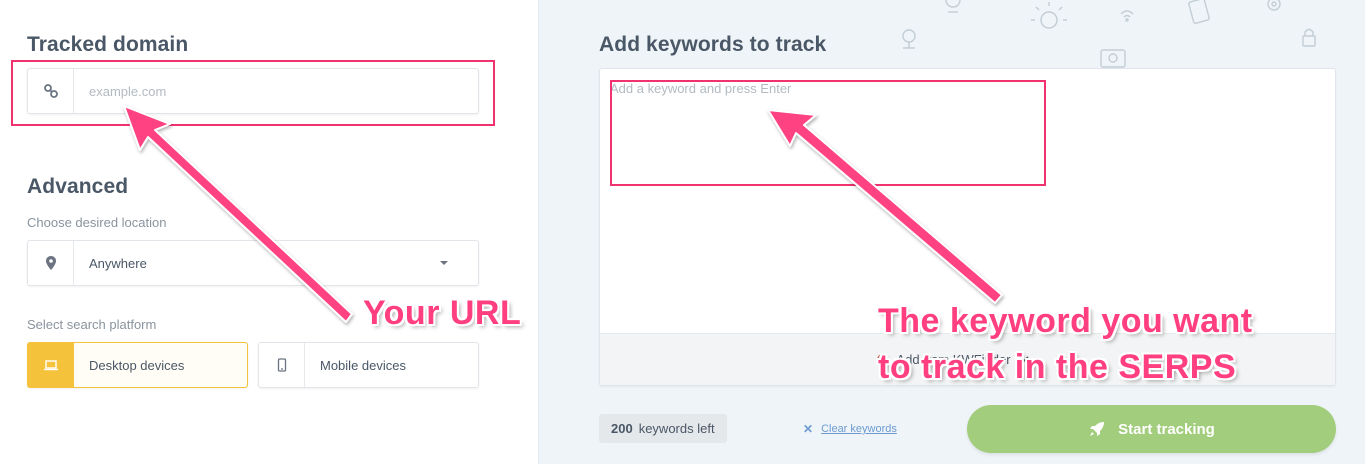 Image resolution: width=1365 pixels, height=464 pixels. I want to click on keywords-title: Add keywords to track, so click(713, 44).